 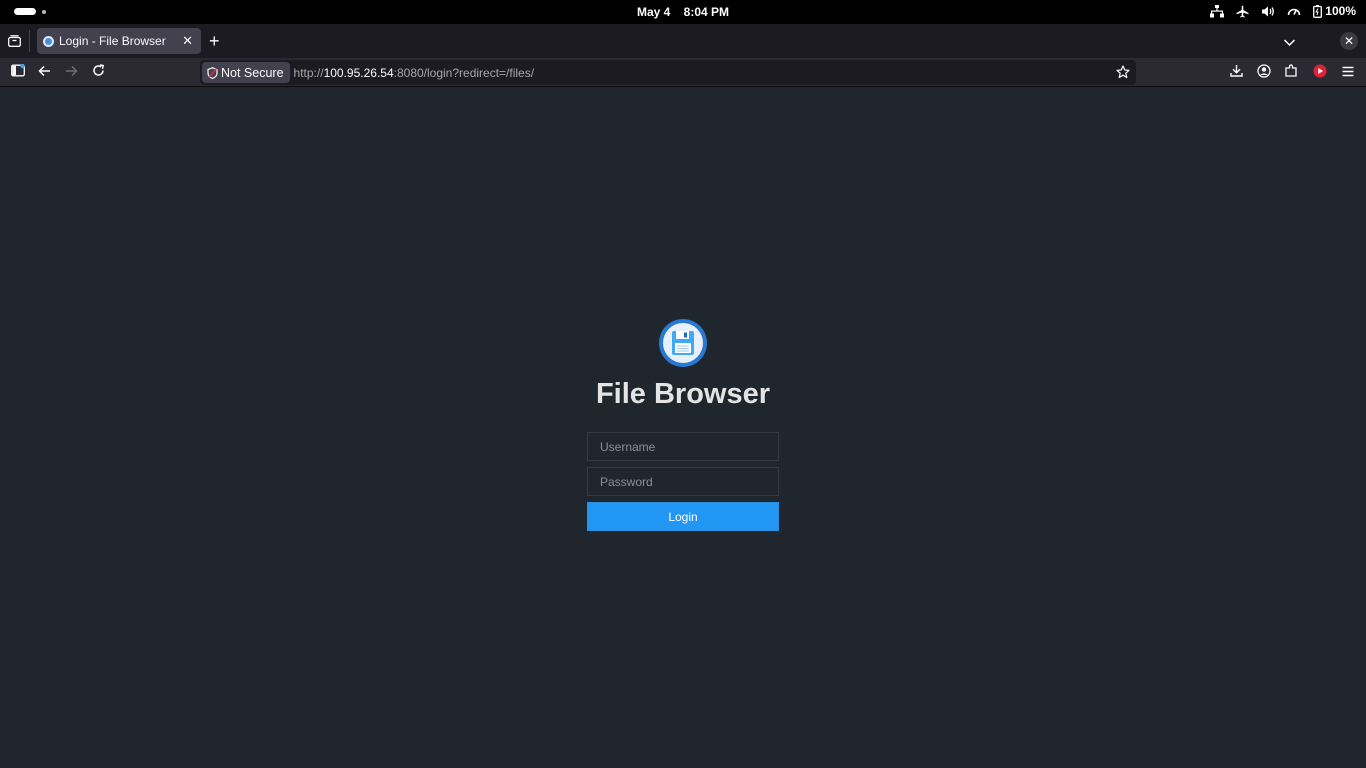 I want to click on site-security-indicator: Not Secure, so click(x=246, y=72).